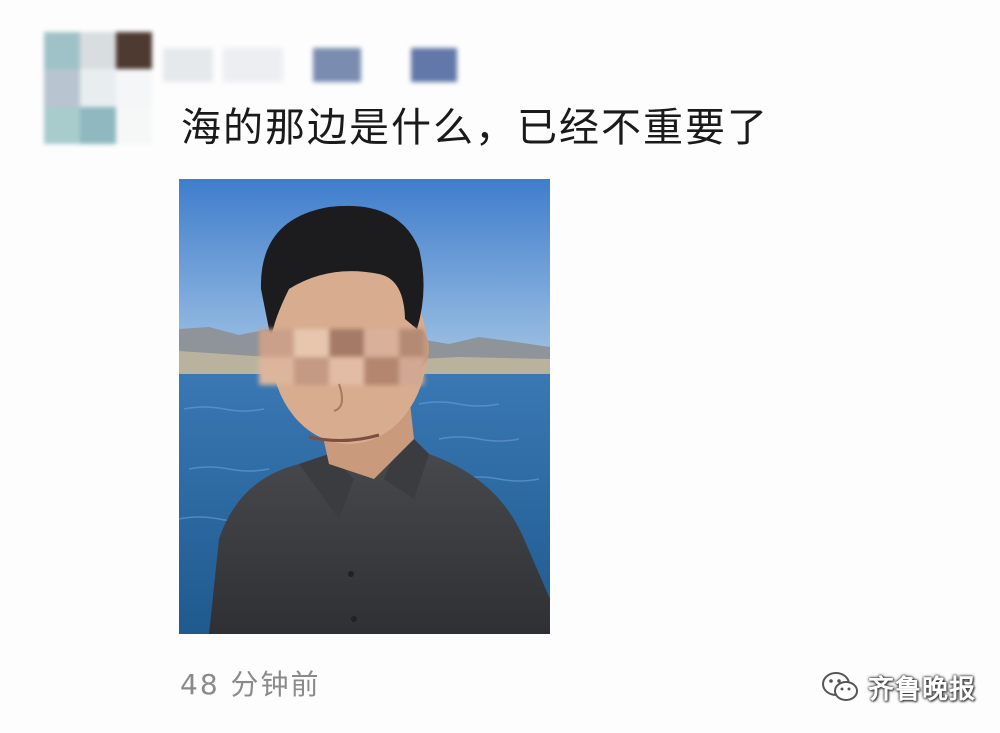 This screenshot has width=1000, height=733. I want to click on post-text: 海的那边是什么，已经不重要了, so click(475, 128).